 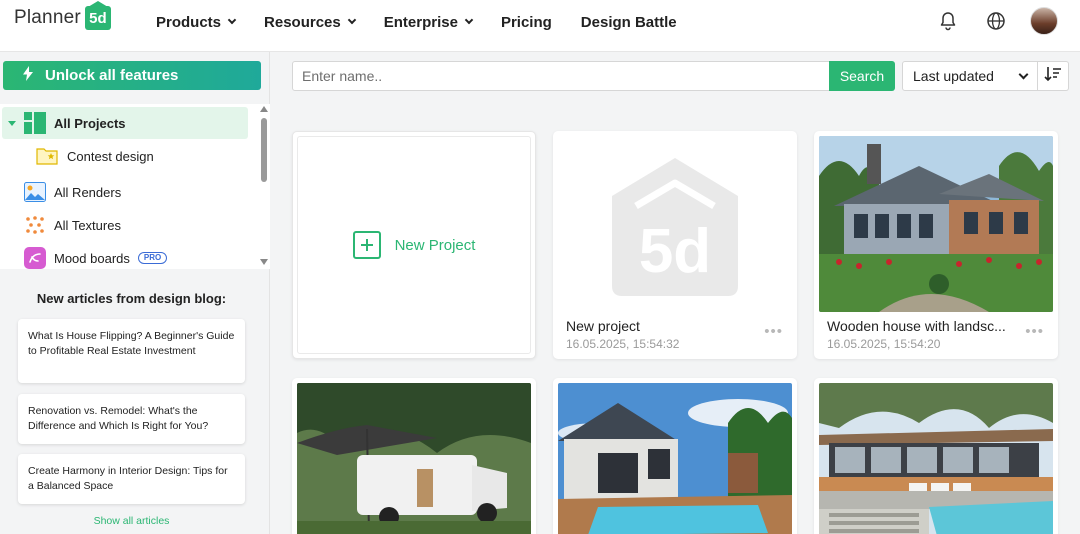 What do you see at coordinates (125, 225) in the screenshot?
I see `tree-item-all-textures: All Textures` at bounding box center [125, 225].